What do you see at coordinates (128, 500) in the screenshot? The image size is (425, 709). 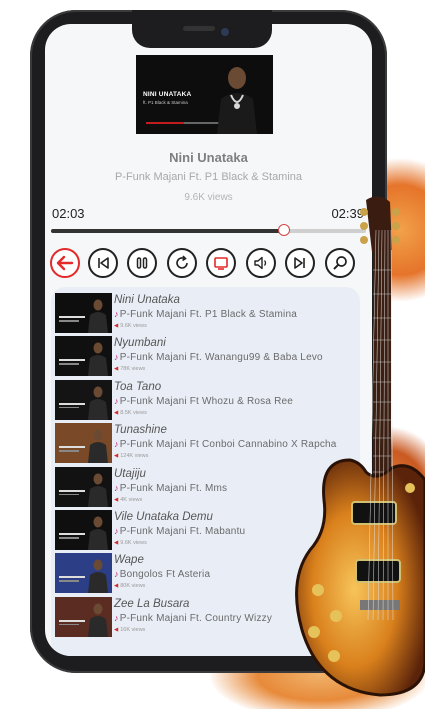 I see `playlist-item-views: ◀ 4K views` at bounding box center [128, 500].